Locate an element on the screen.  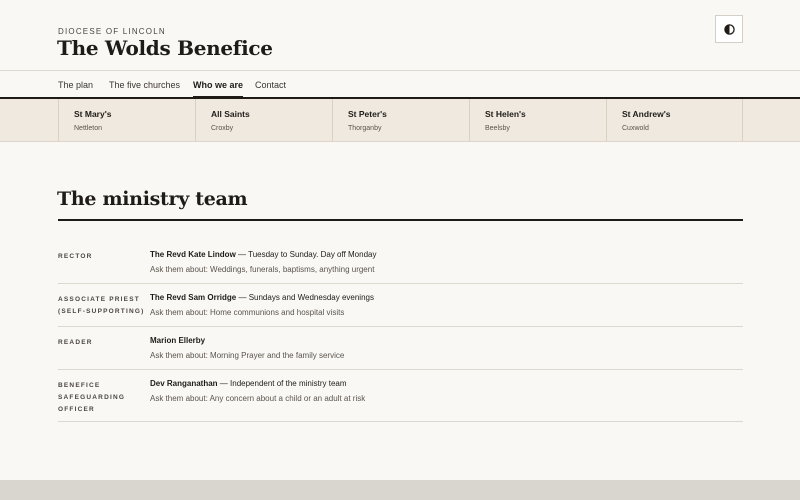
member-name: Marion Ellerby is located at coordinates (178, 340).